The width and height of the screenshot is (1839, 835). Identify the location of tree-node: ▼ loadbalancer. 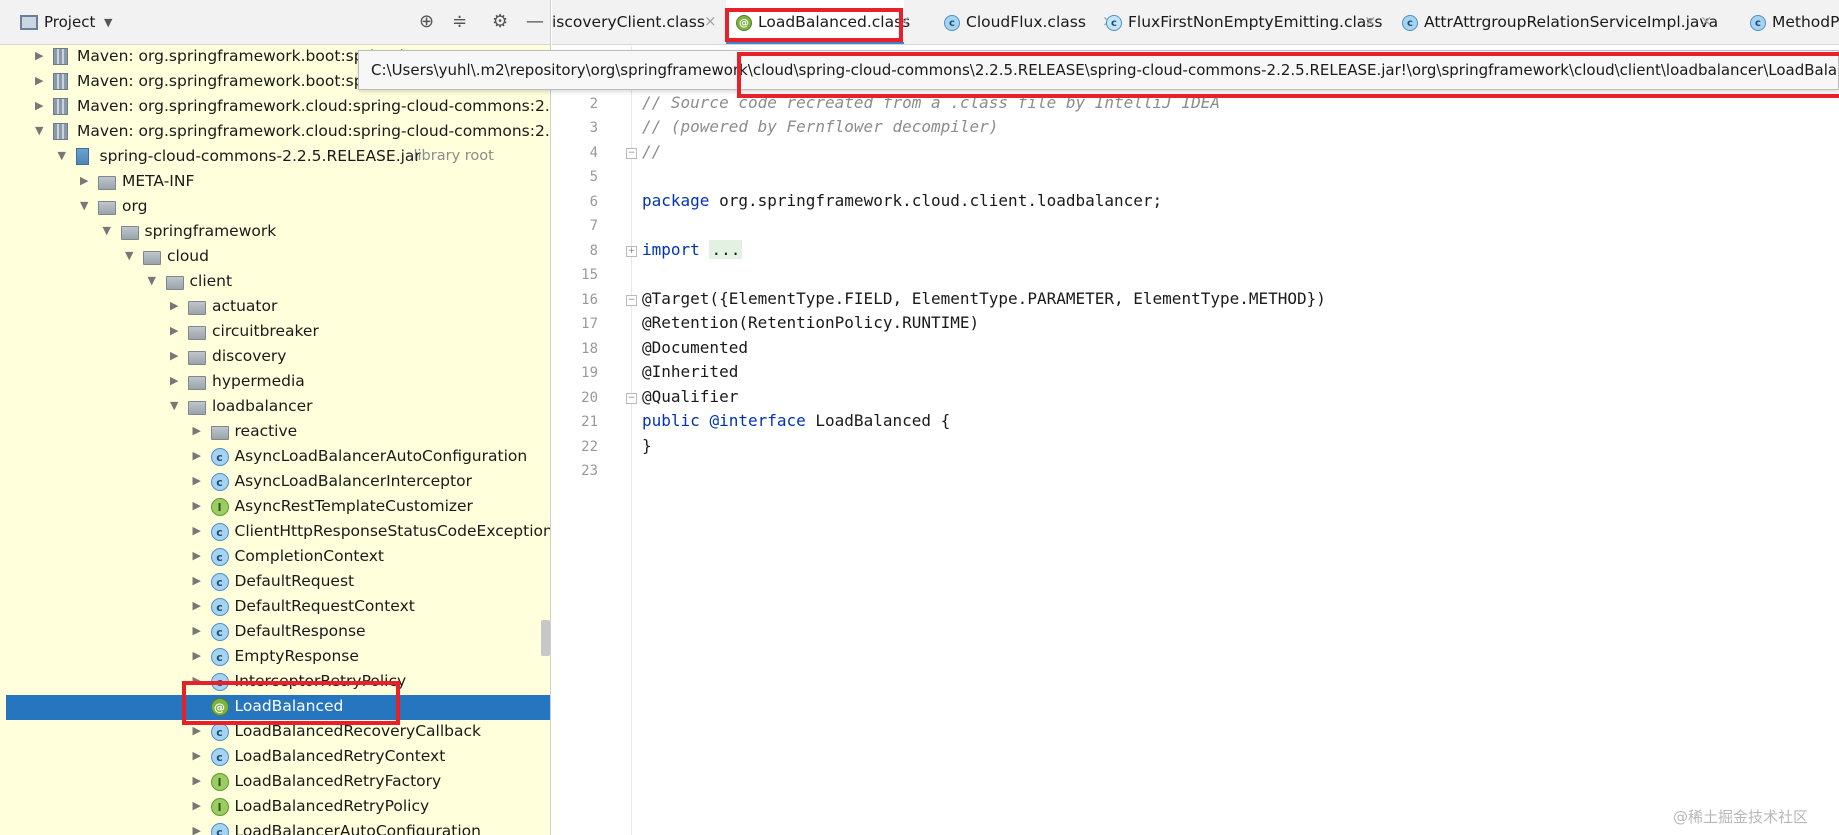
(278, 407).